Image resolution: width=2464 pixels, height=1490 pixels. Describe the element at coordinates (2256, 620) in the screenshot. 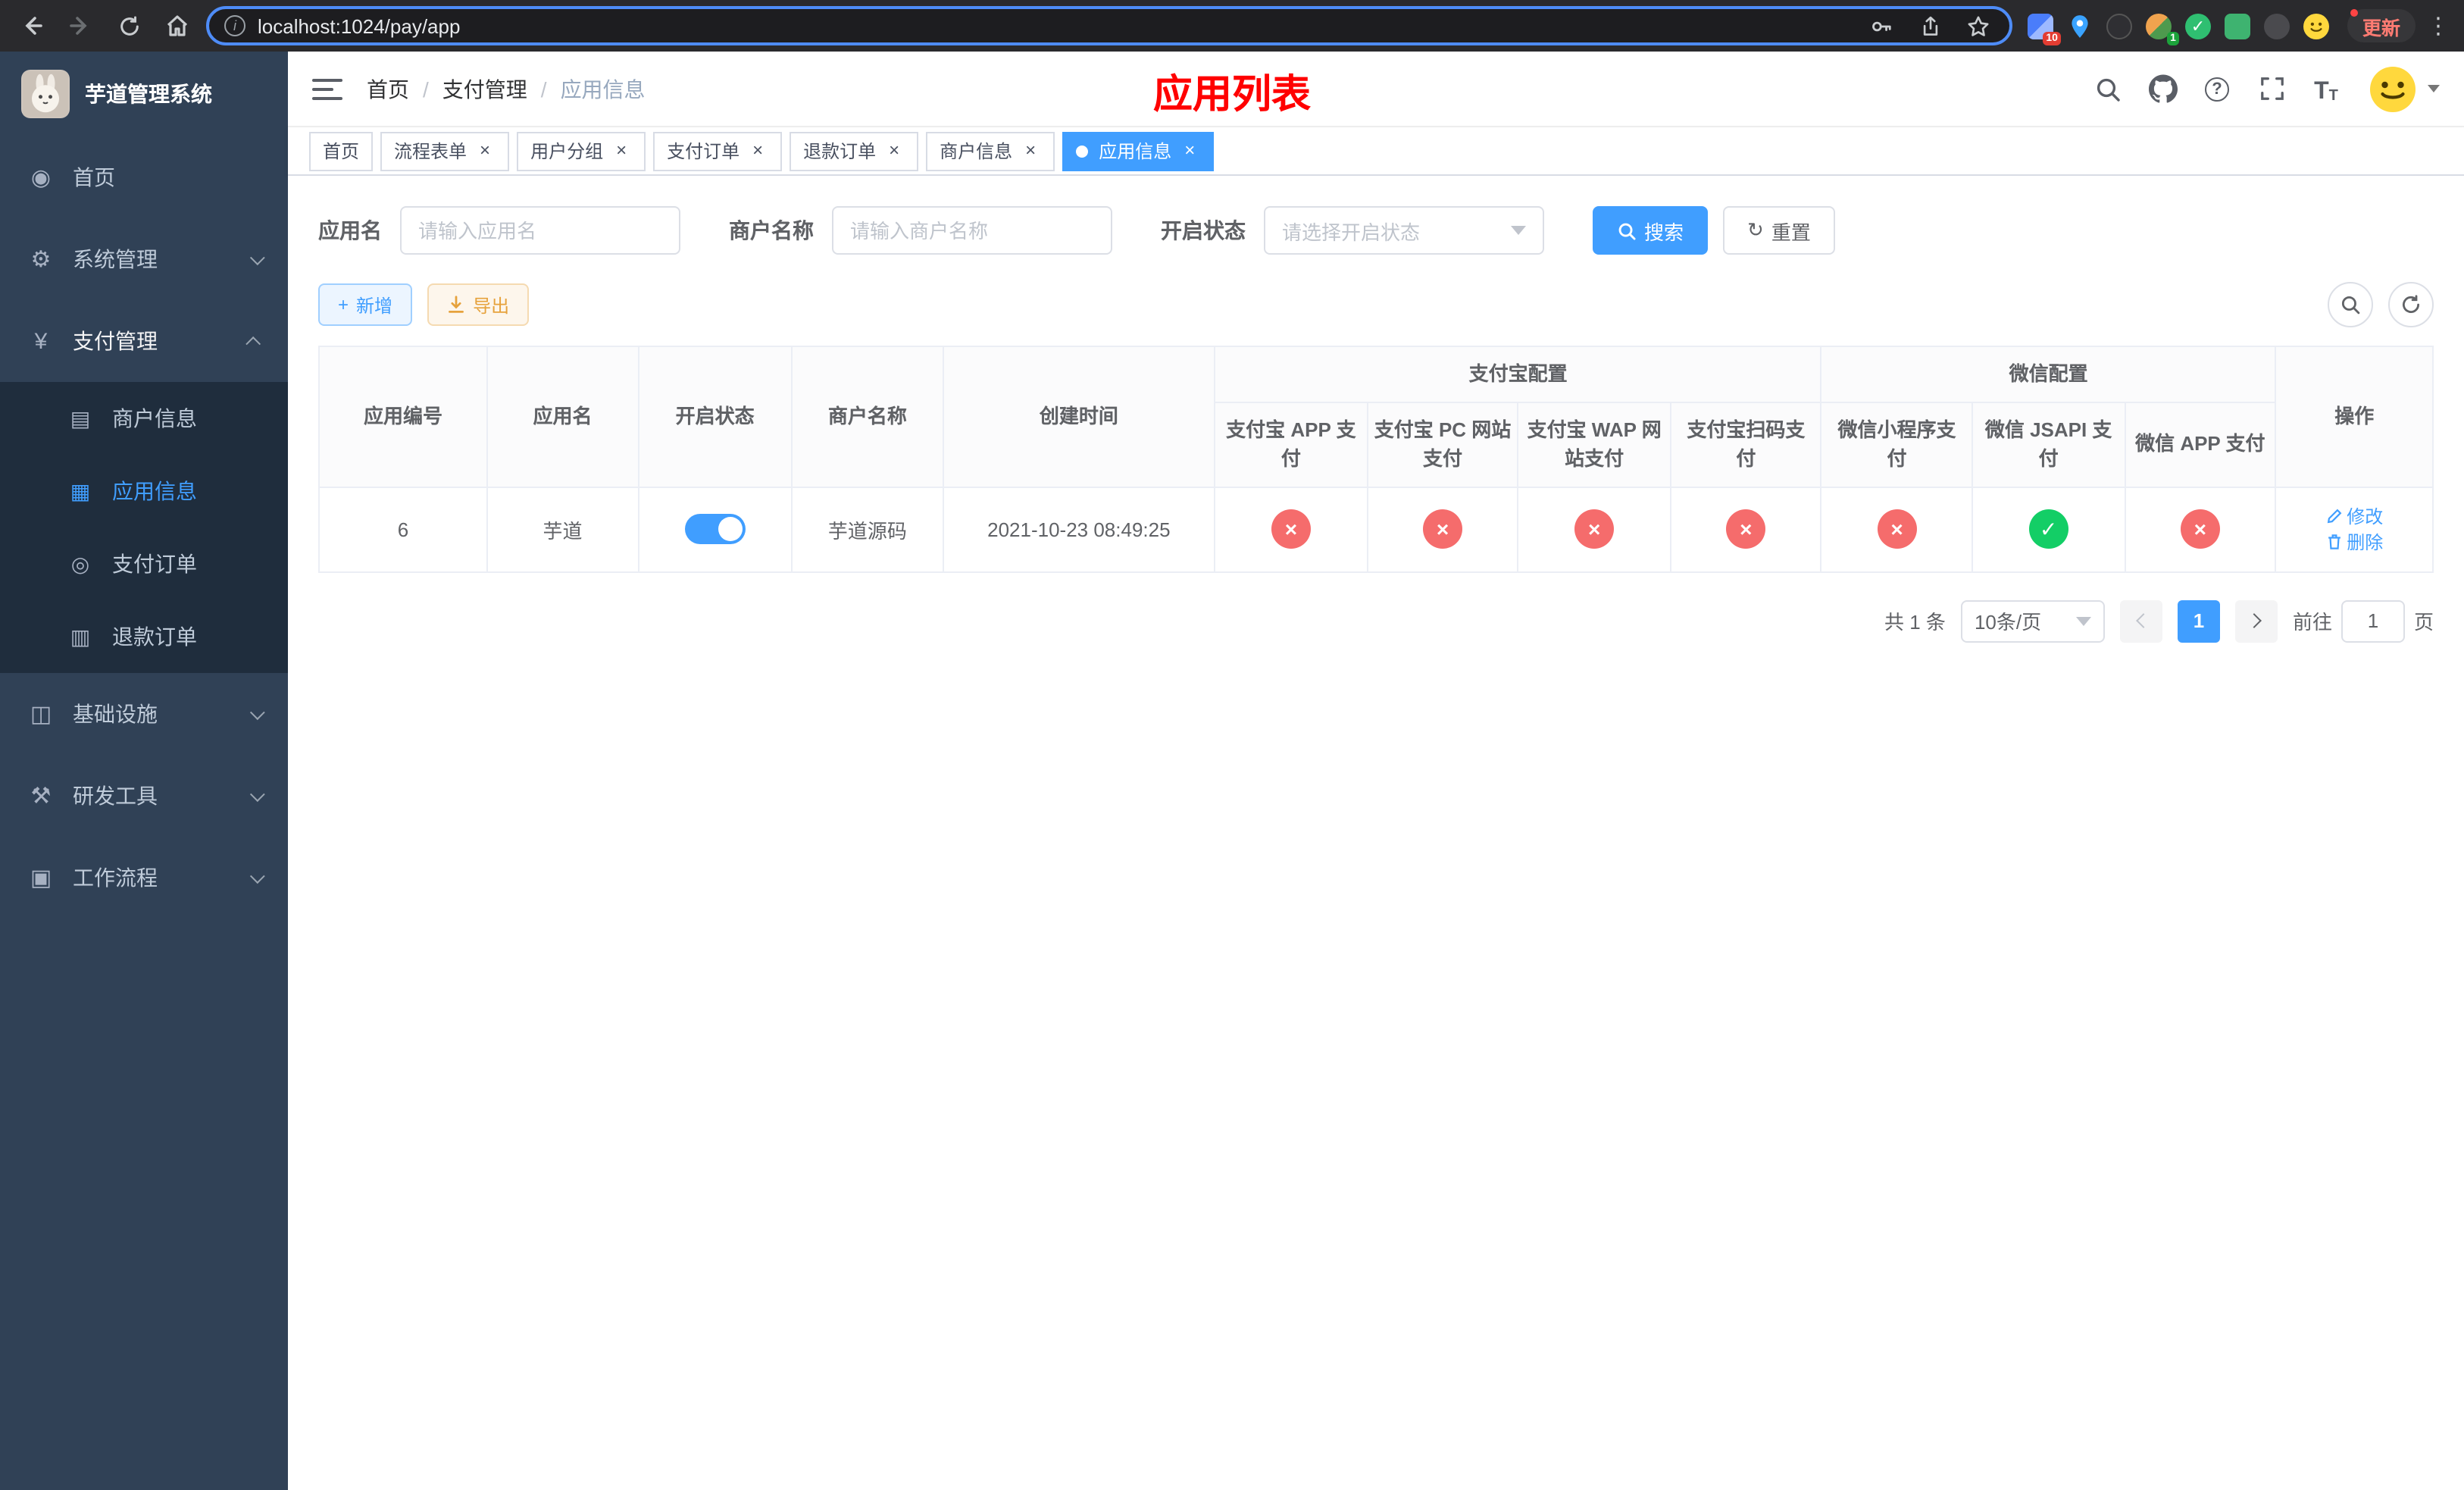

I see `next-page-button` at that location.